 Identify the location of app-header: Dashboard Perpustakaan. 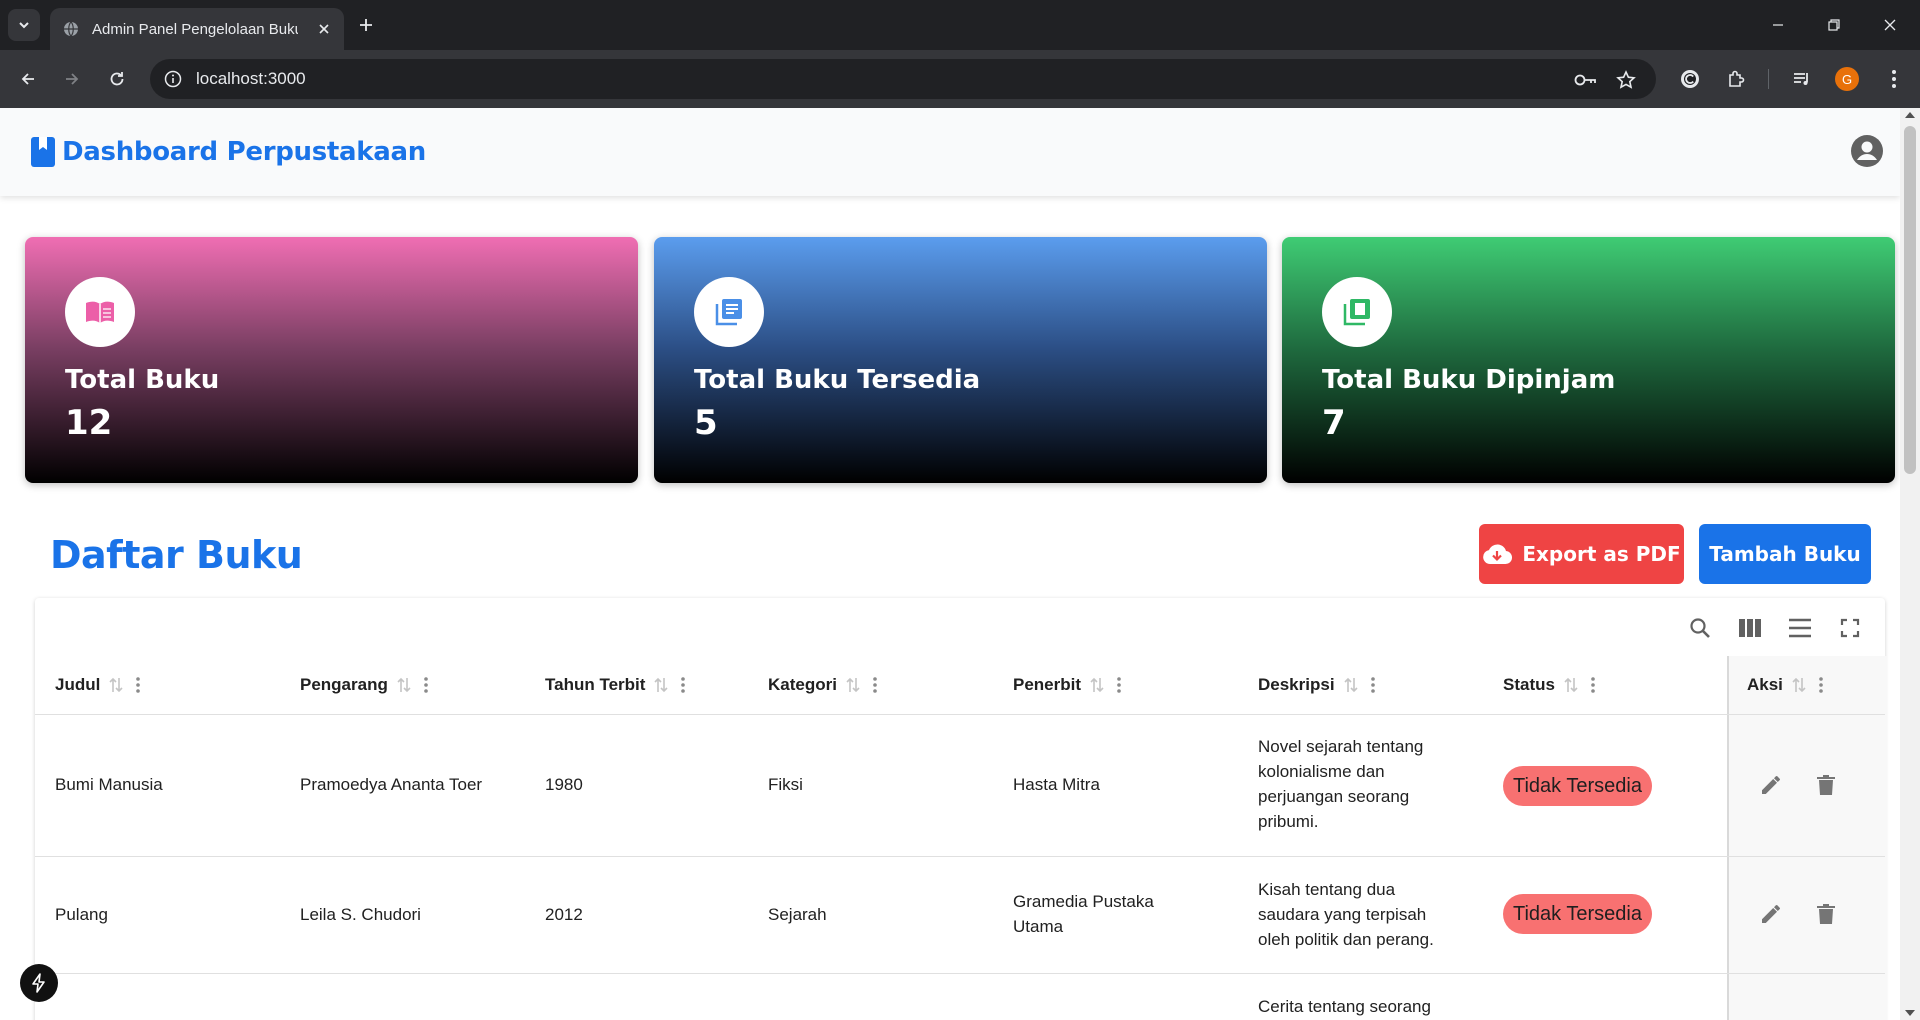
(950, 152).